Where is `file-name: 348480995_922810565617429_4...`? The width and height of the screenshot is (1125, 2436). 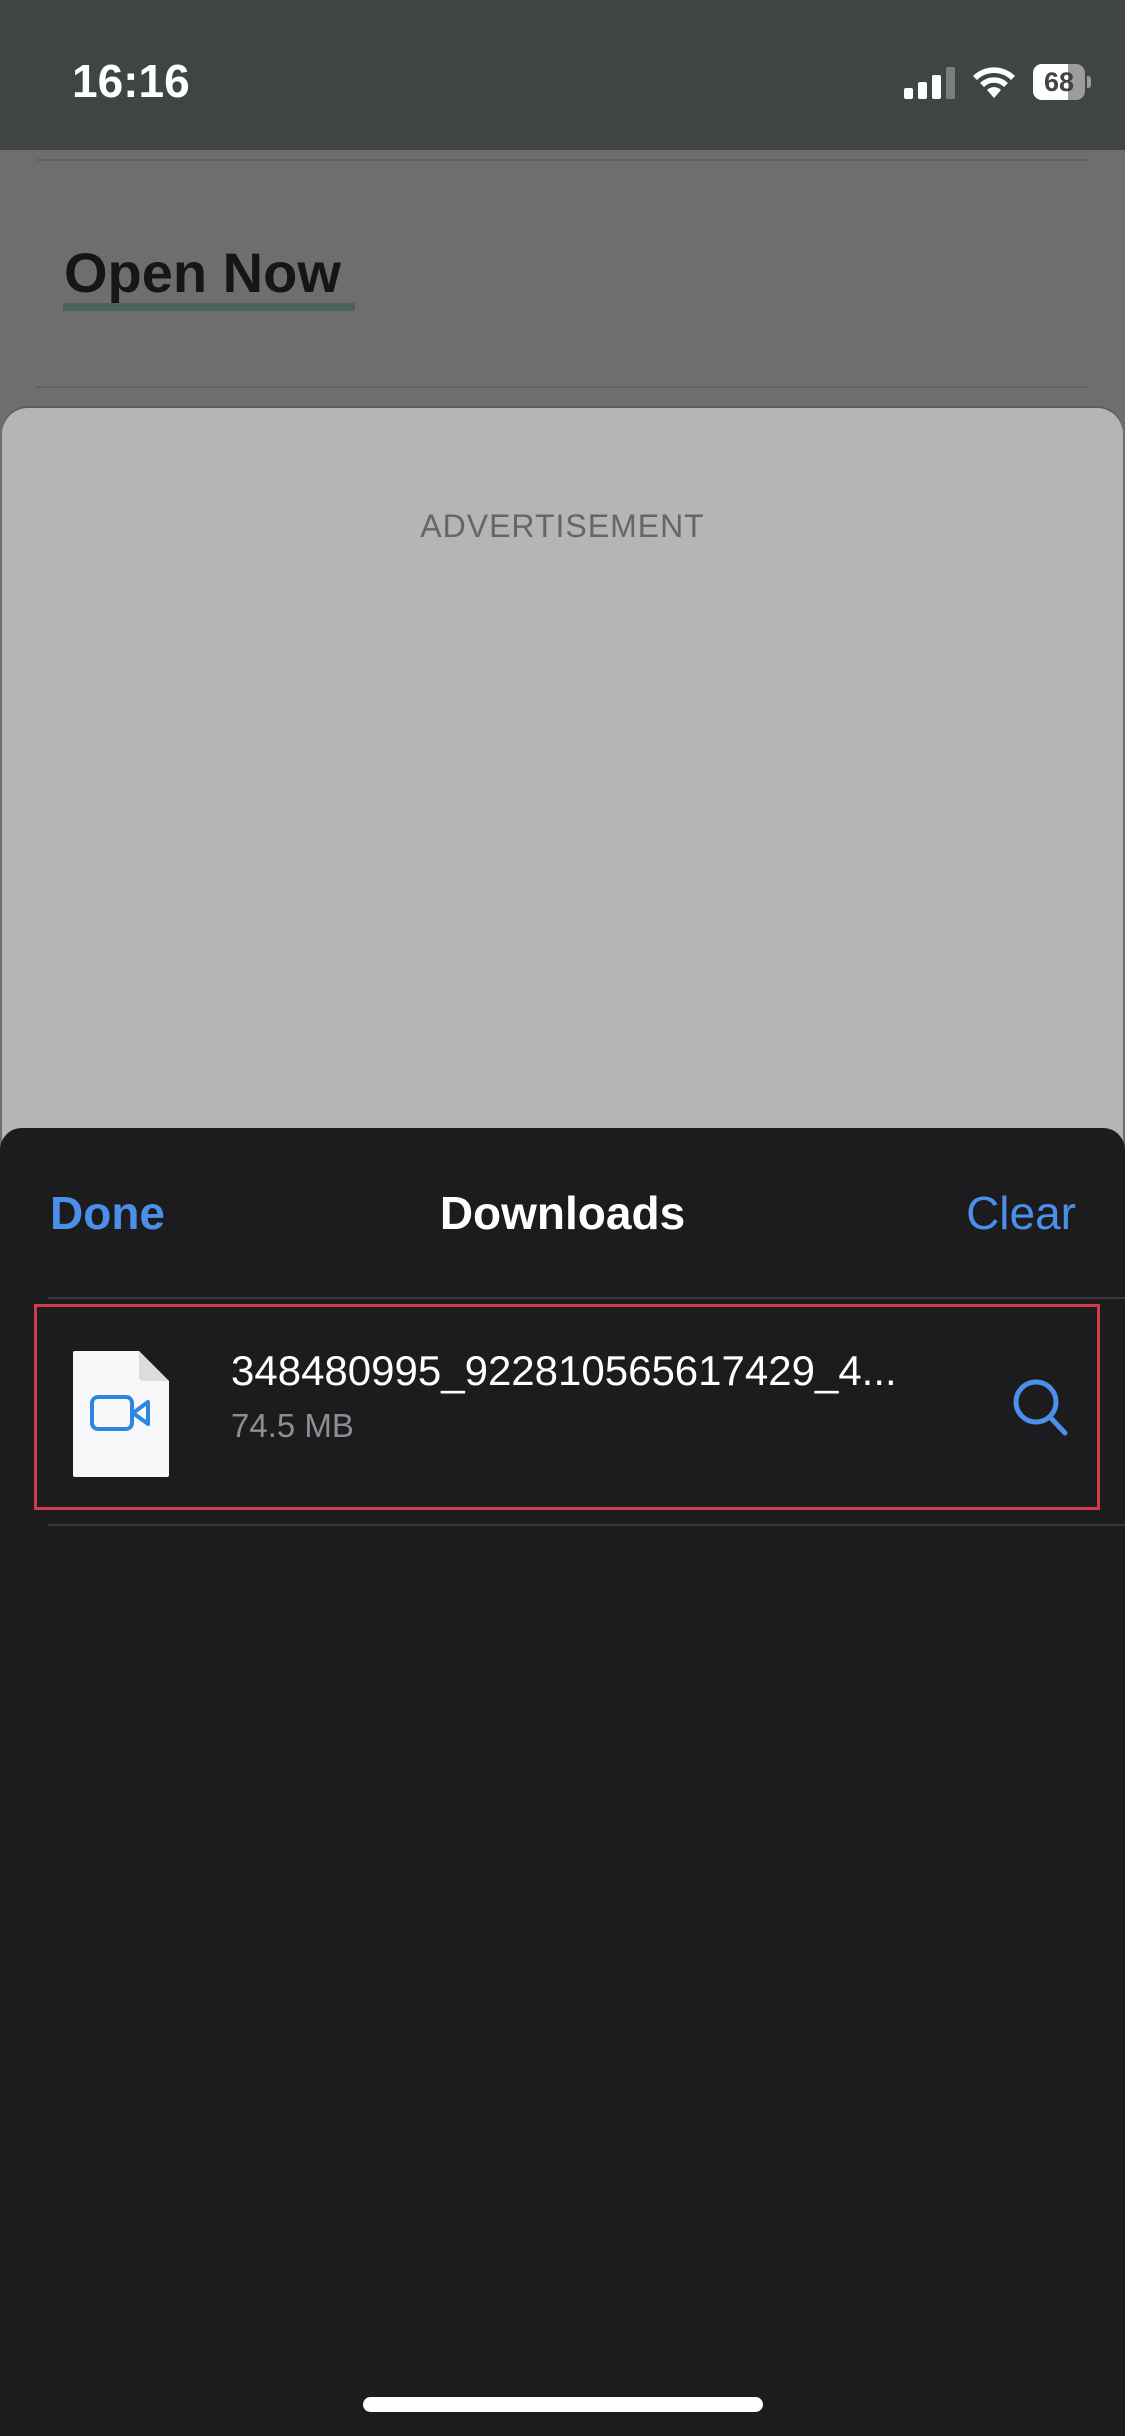
file-name: 348480995_922810565617429_4... is located at coordinates (564, 1370).